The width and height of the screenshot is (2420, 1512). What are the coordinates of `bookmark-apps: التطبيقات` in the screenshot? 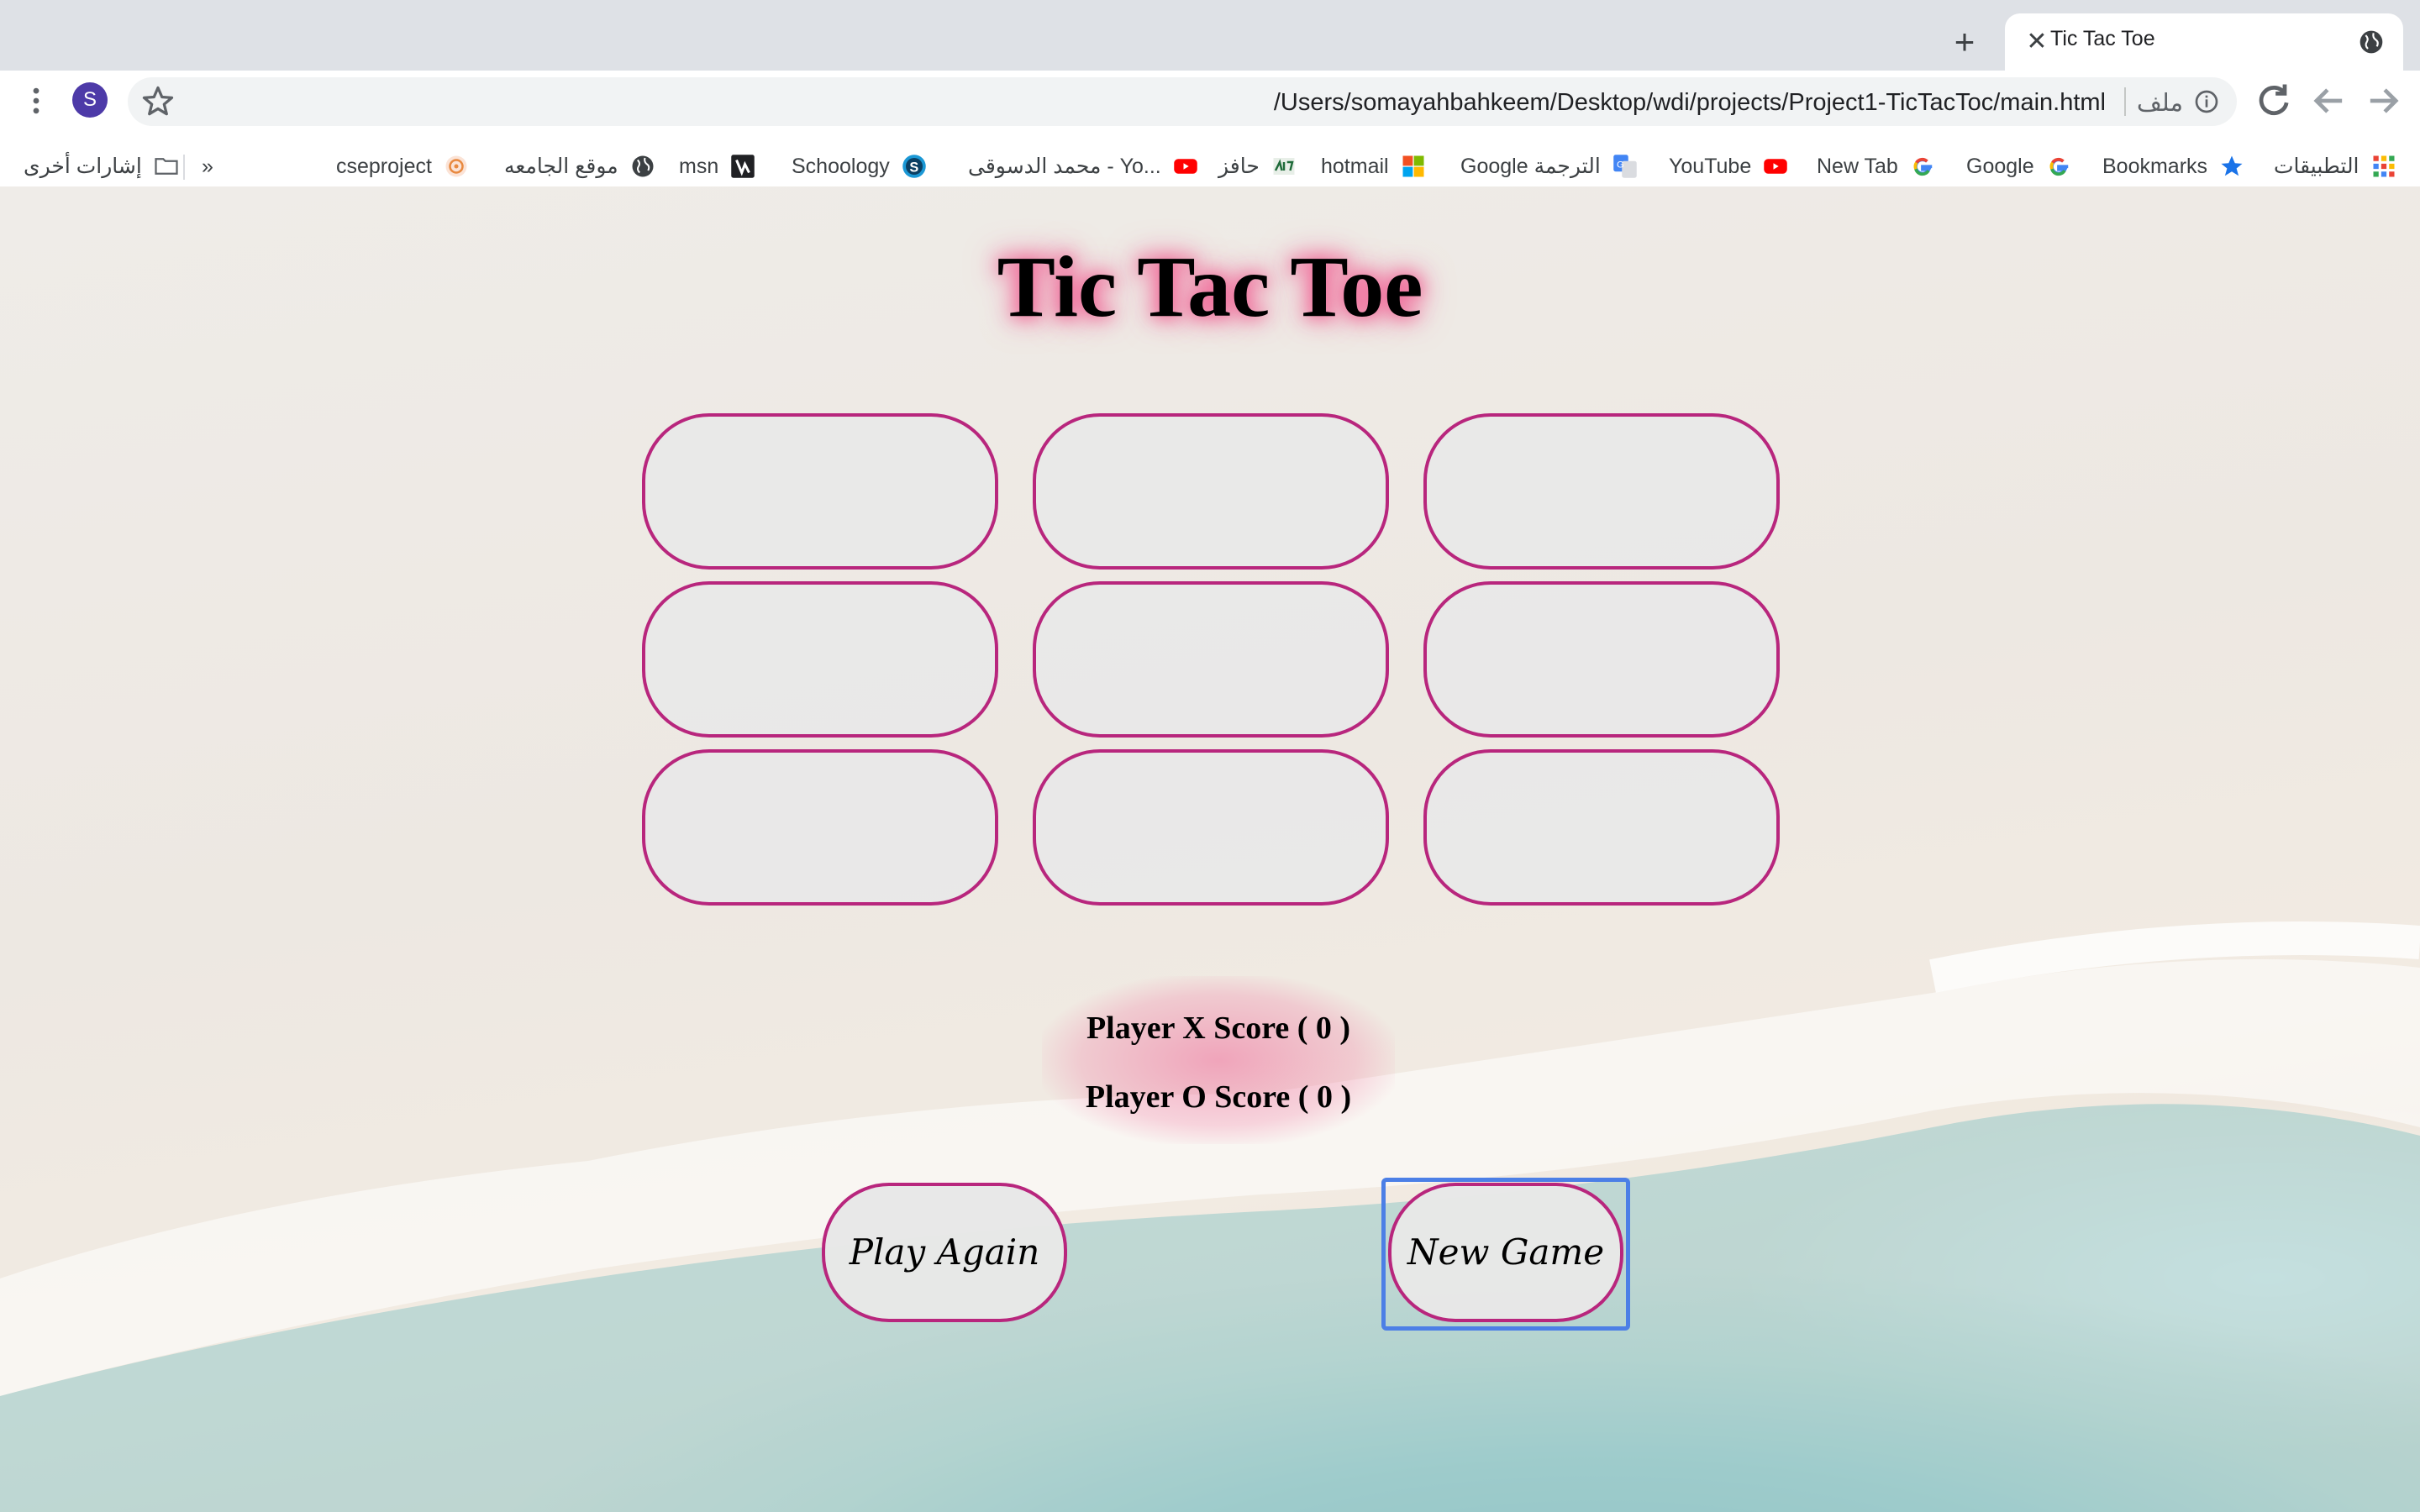 It's located at (2335, 166).